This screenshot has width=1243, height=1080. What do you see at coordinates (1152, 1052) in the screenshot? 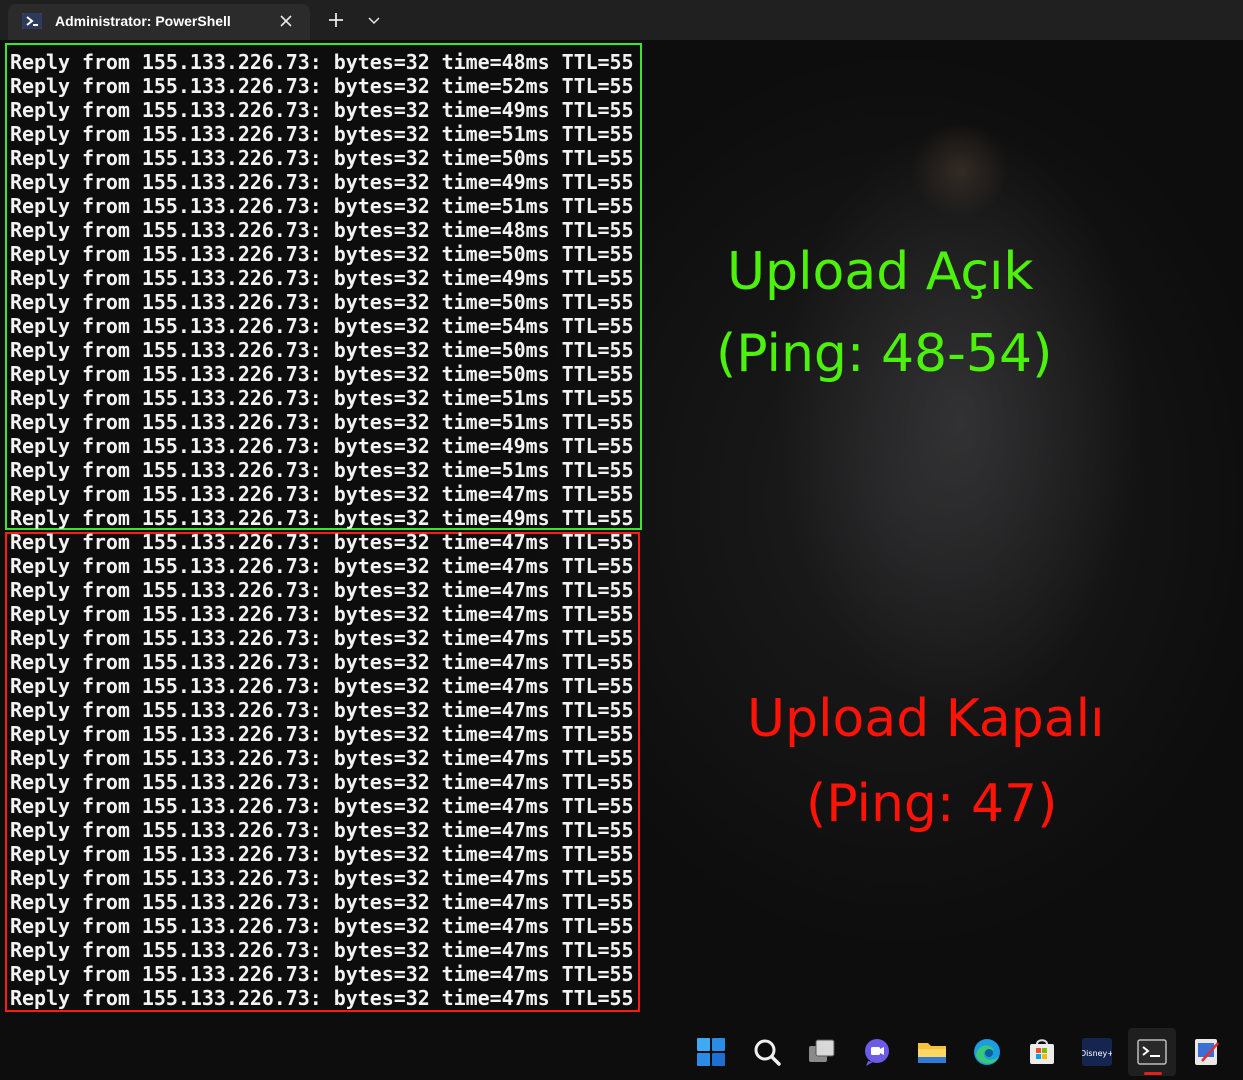
I see `terminal-icon` at bounding box center [1152, 1052].